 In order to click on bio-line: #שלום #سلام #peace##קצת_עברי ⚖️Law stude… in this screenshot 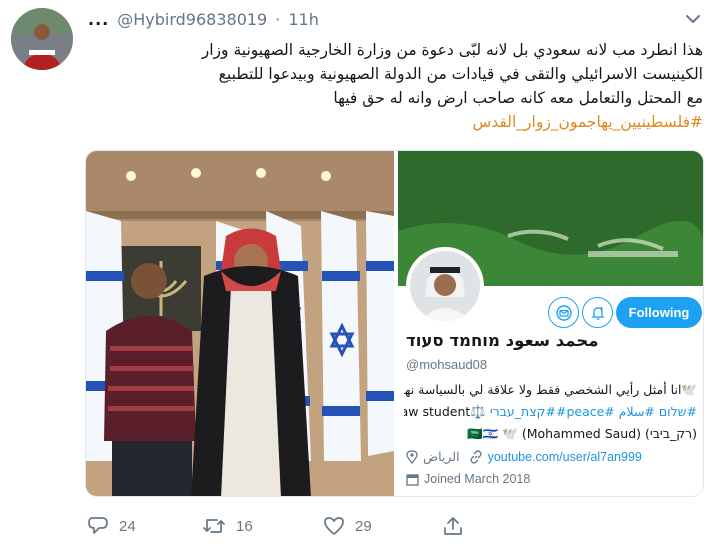, I will do `click(550, 412)`.